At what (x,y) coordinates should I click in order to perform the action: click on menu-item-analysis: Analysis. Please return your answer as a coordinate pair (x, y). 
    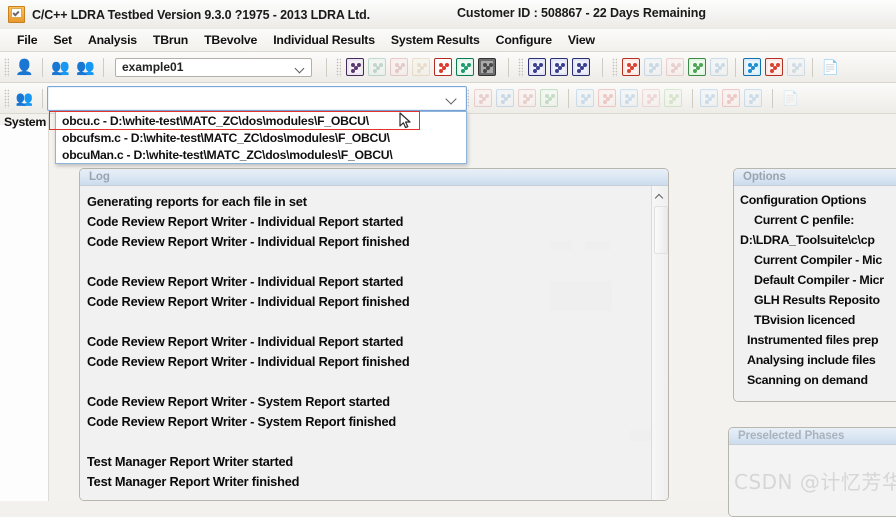
    Looking at the image, I should click on (112, 40).